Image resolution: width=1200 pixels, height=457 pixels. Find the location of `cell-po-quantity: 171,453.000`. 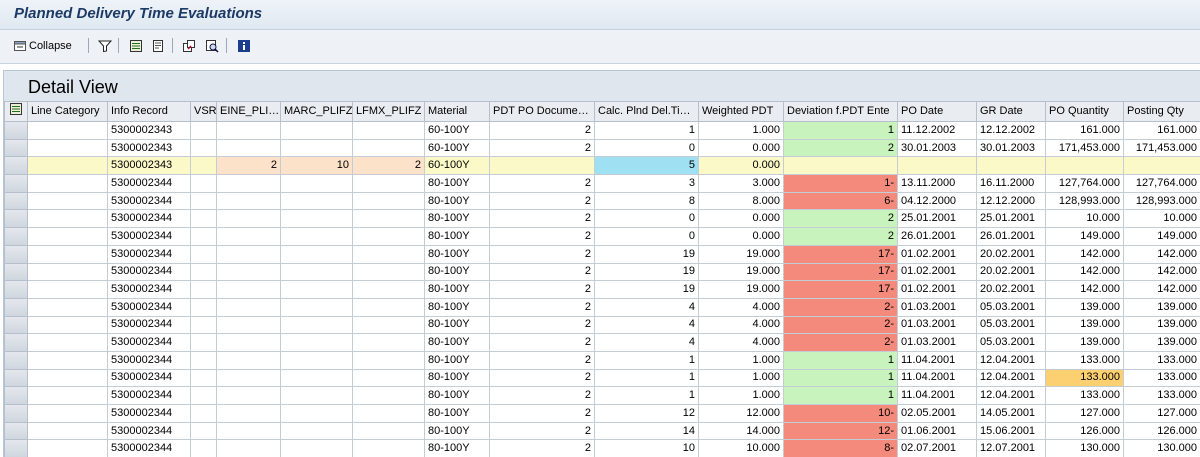

cell-po-quantity: 171,453.000 is located at coordinates (1084, 148).